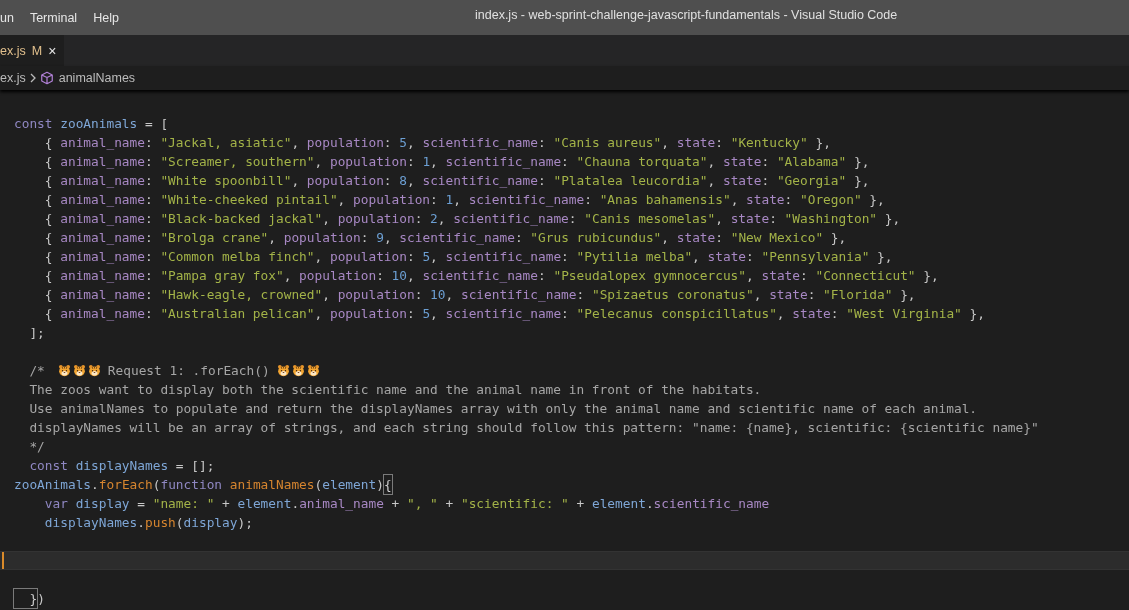  What do you see at coordinates (148, 523) in the screenshot?
I see `code-line: displayNames.push(display);` at bounding box center [148, 523].